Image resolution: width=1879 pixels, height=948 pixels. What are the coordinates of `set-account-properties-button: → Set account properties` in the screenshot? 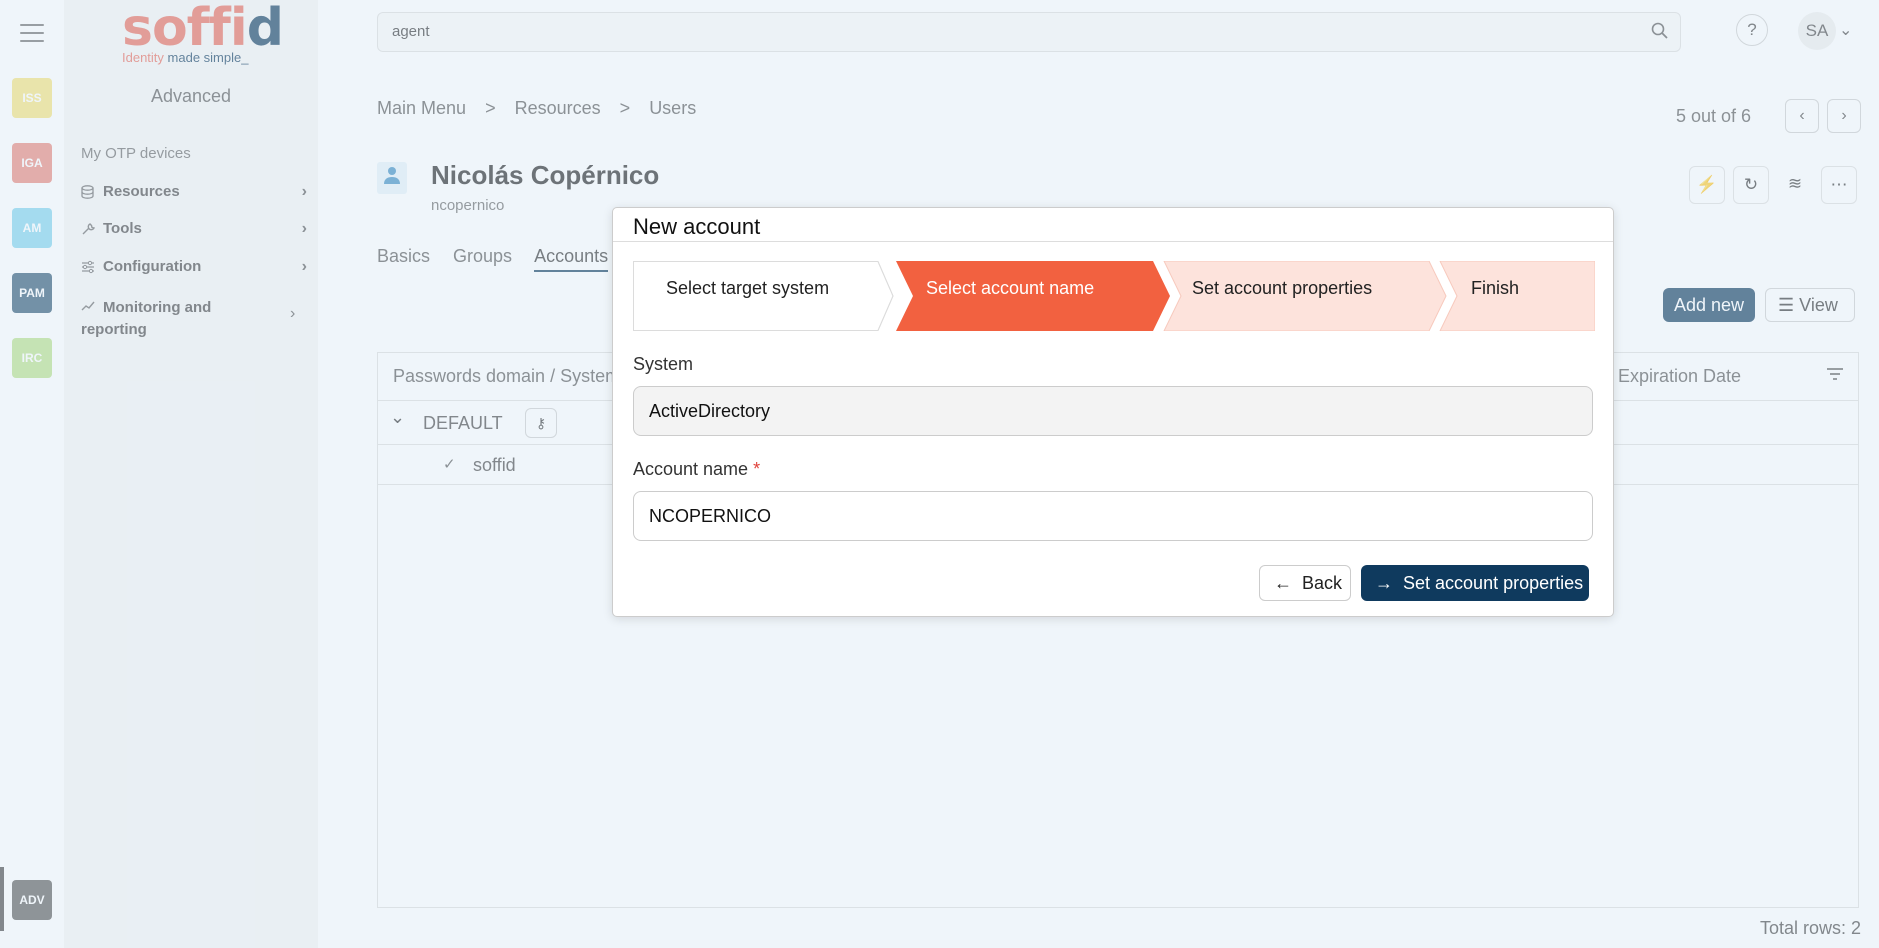 It's located at (1475, 583).